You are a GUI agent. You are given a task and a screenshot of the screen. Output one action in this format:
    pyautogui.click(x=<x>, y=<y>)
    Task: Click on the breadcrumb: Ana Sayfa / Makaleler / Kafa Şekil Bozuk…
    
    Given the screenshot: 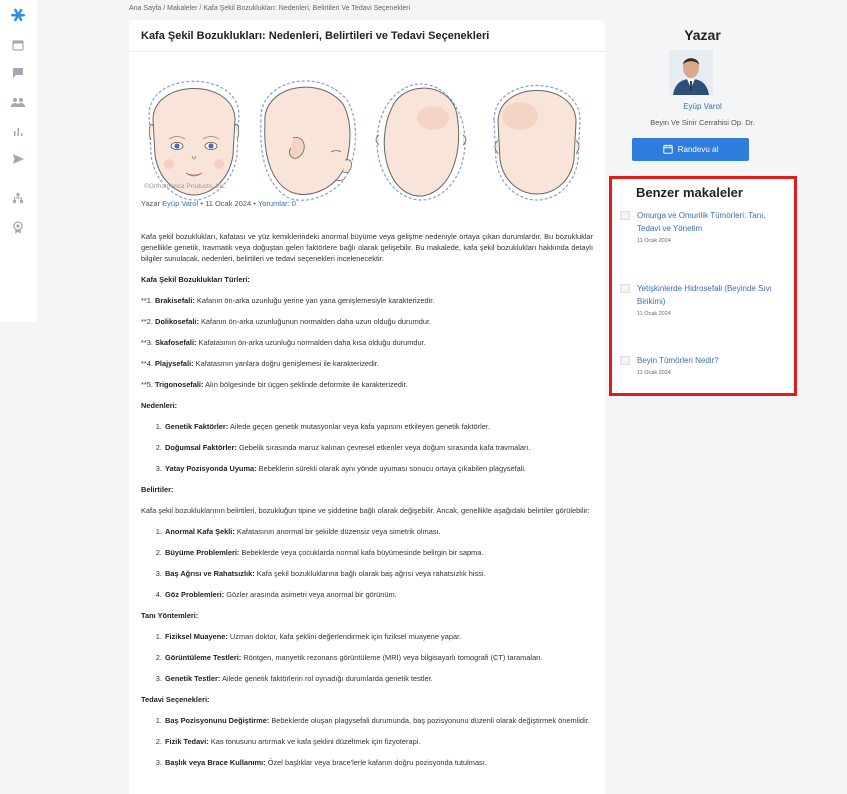 What is the action you would take?
    pyautogui.click(x=269, y=8)
    